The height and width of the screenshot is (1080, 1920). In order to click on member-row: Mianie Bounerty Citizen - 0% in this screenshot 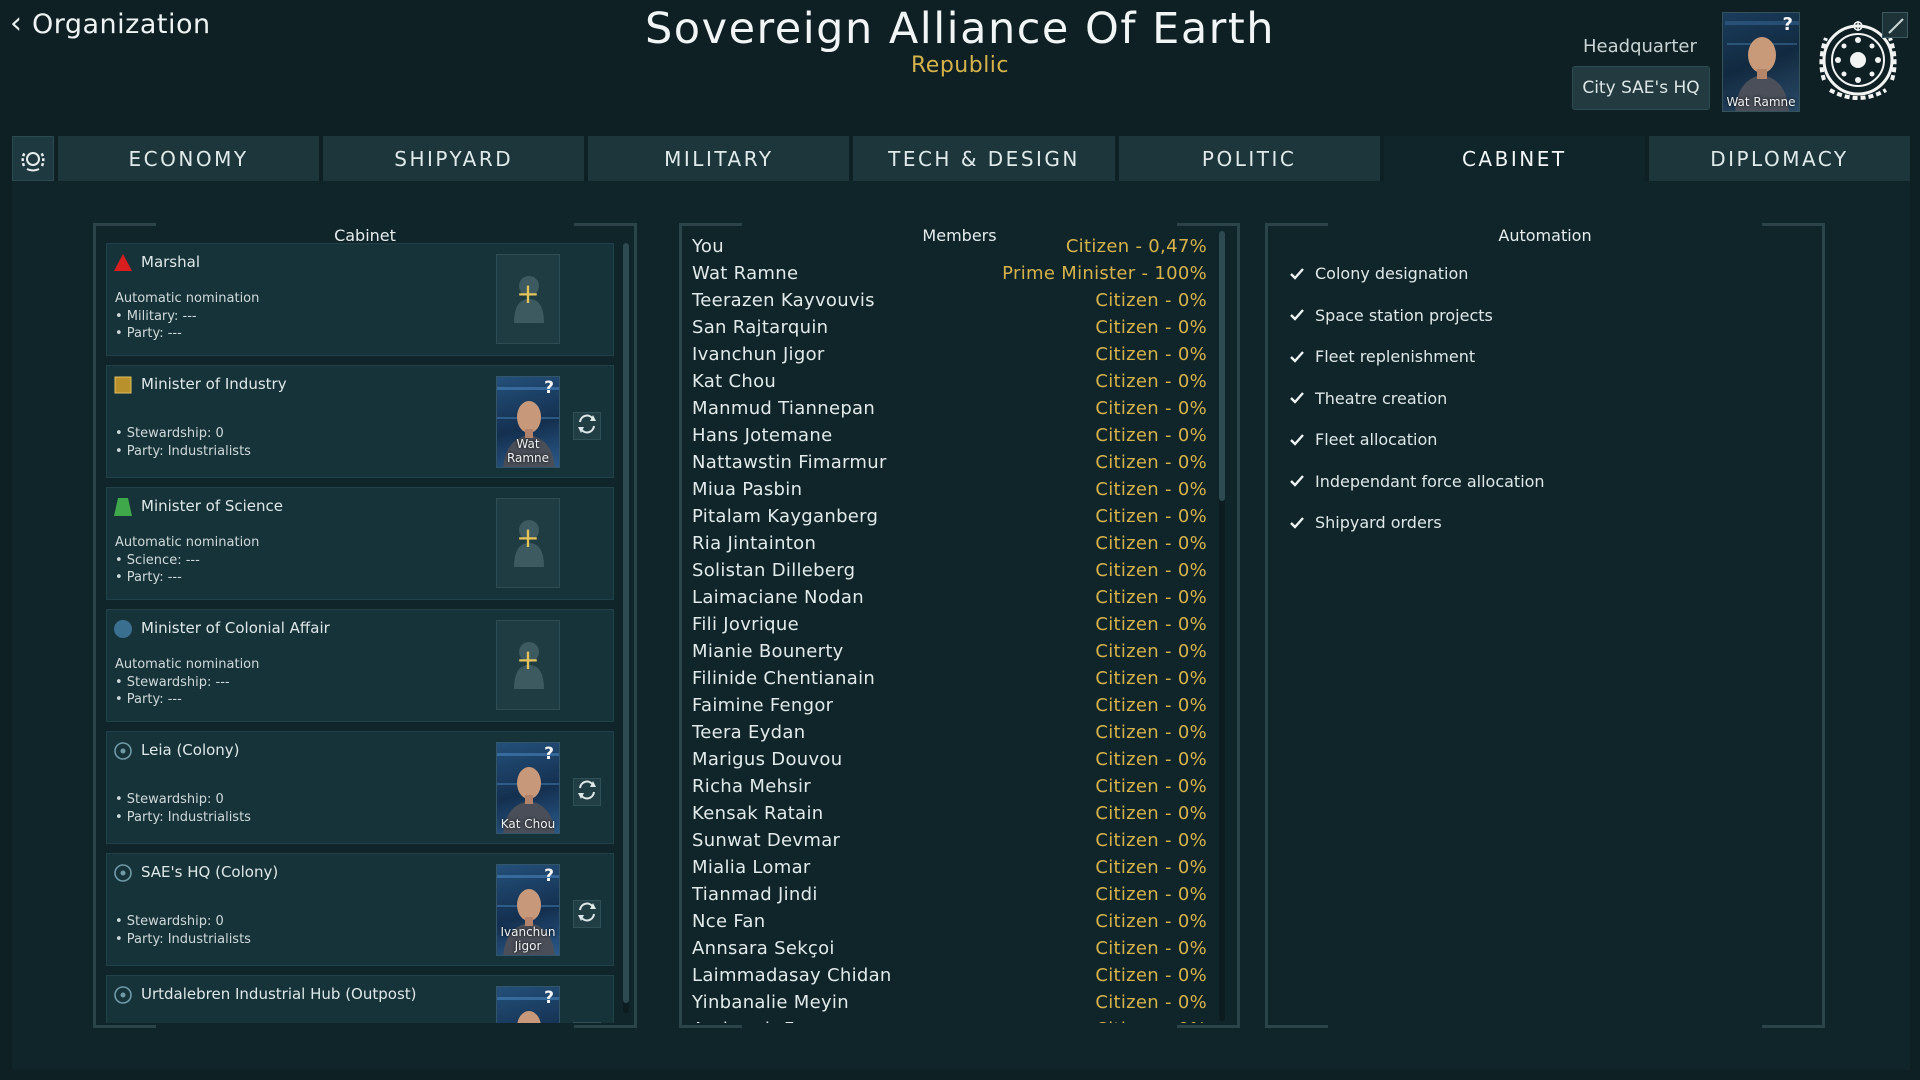, I will do `click(949, 651)`.